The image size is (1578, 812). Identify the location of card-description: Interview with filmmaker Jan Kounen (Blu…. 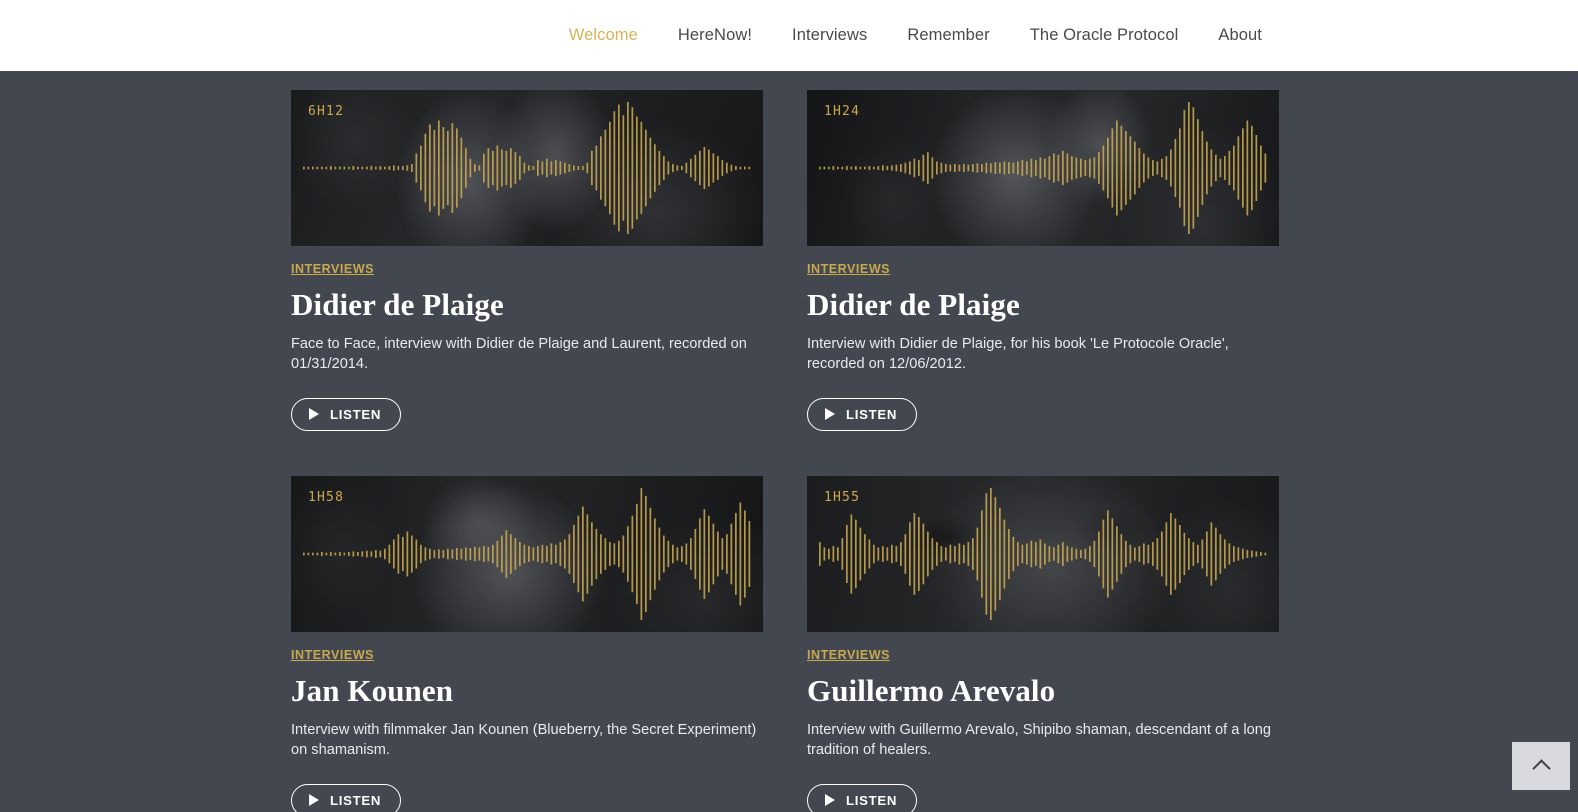
(524, 739).